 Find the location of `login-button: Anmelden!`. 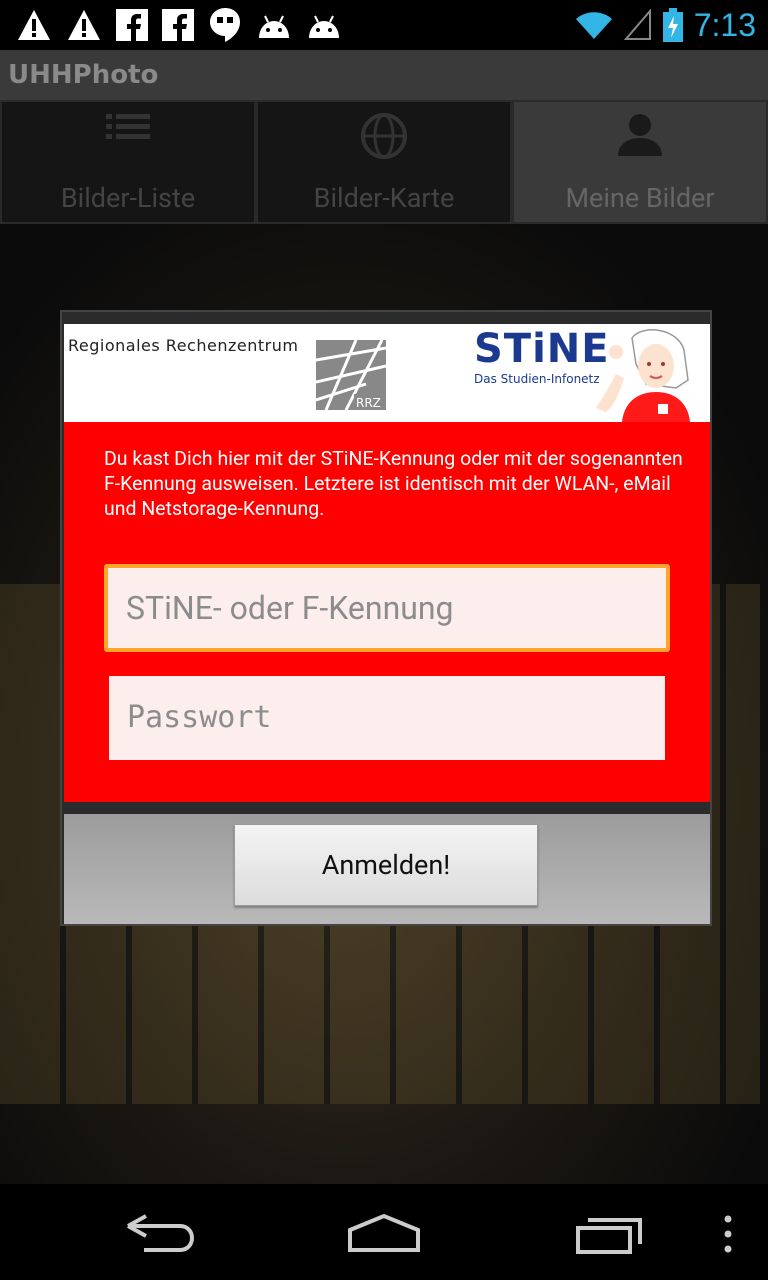

login-button: Anmelden! is located at coordinates (386, 865).